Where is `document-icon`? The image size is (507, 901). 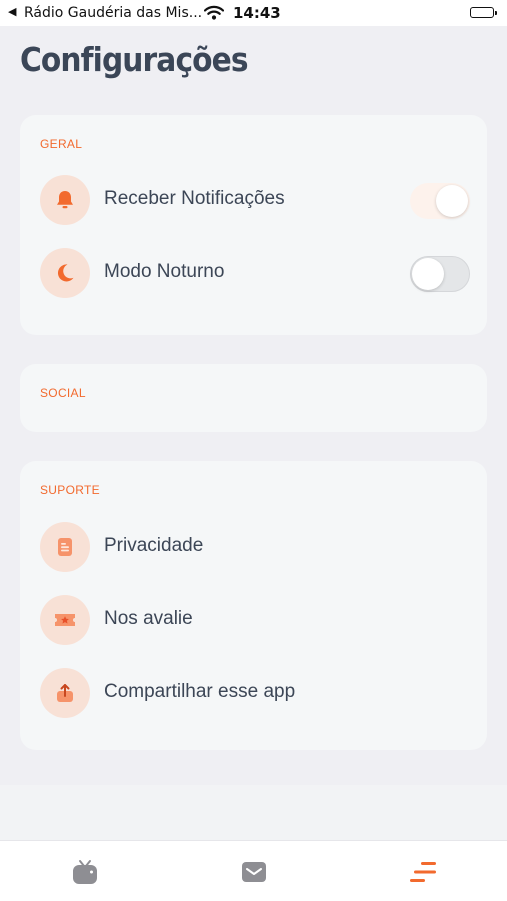 document-icon is located at coordinates (65, 547).